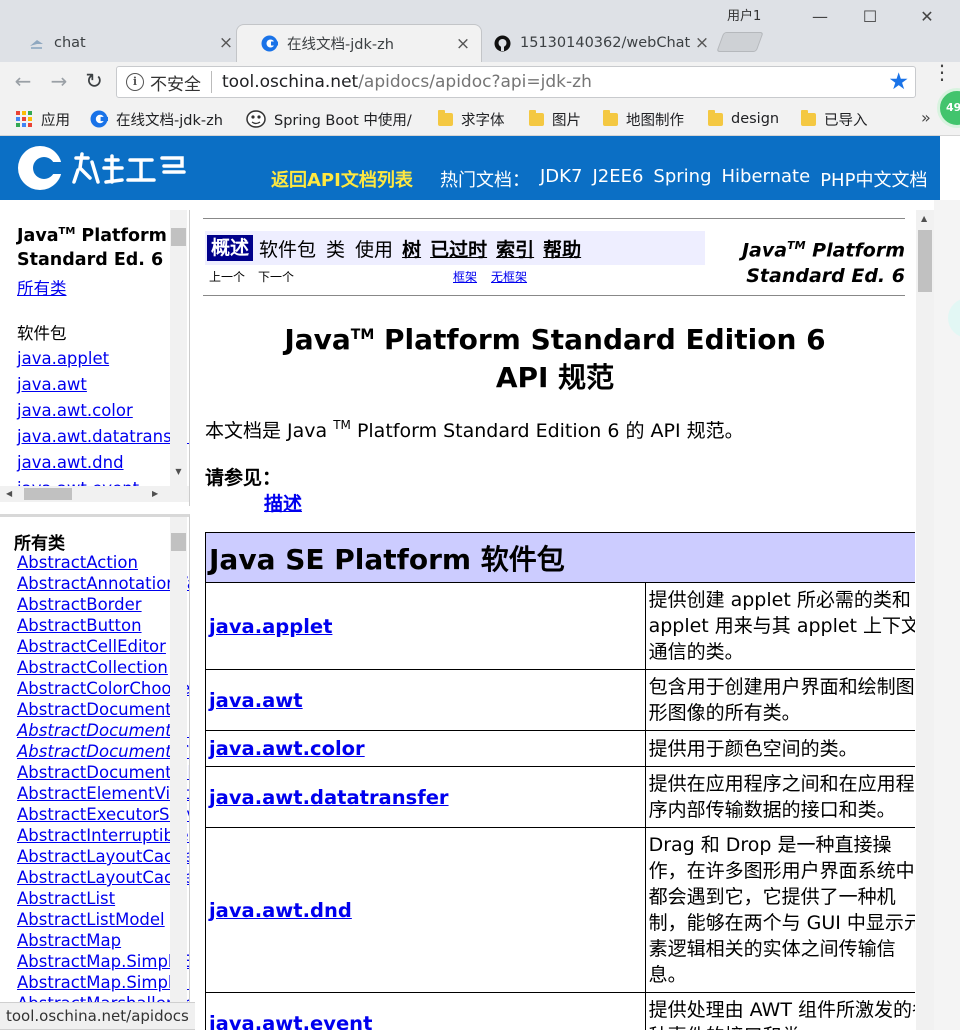 Image resolution: width=960 pixels, height=1030 pixels. What do you see at coordinates (103, 856) in the screenshot?
I see `class-link: AbstractLayoutCache` at bounding box center [103, 856].